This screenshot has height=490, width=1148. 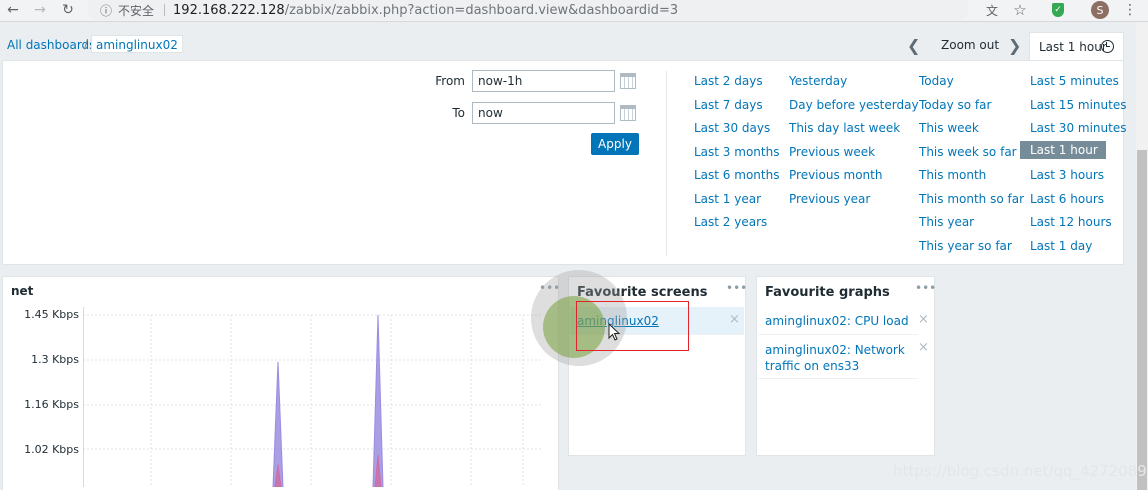 I want to click on y-tick-label: 1.16 Kbps, so click(x=51, y=404).